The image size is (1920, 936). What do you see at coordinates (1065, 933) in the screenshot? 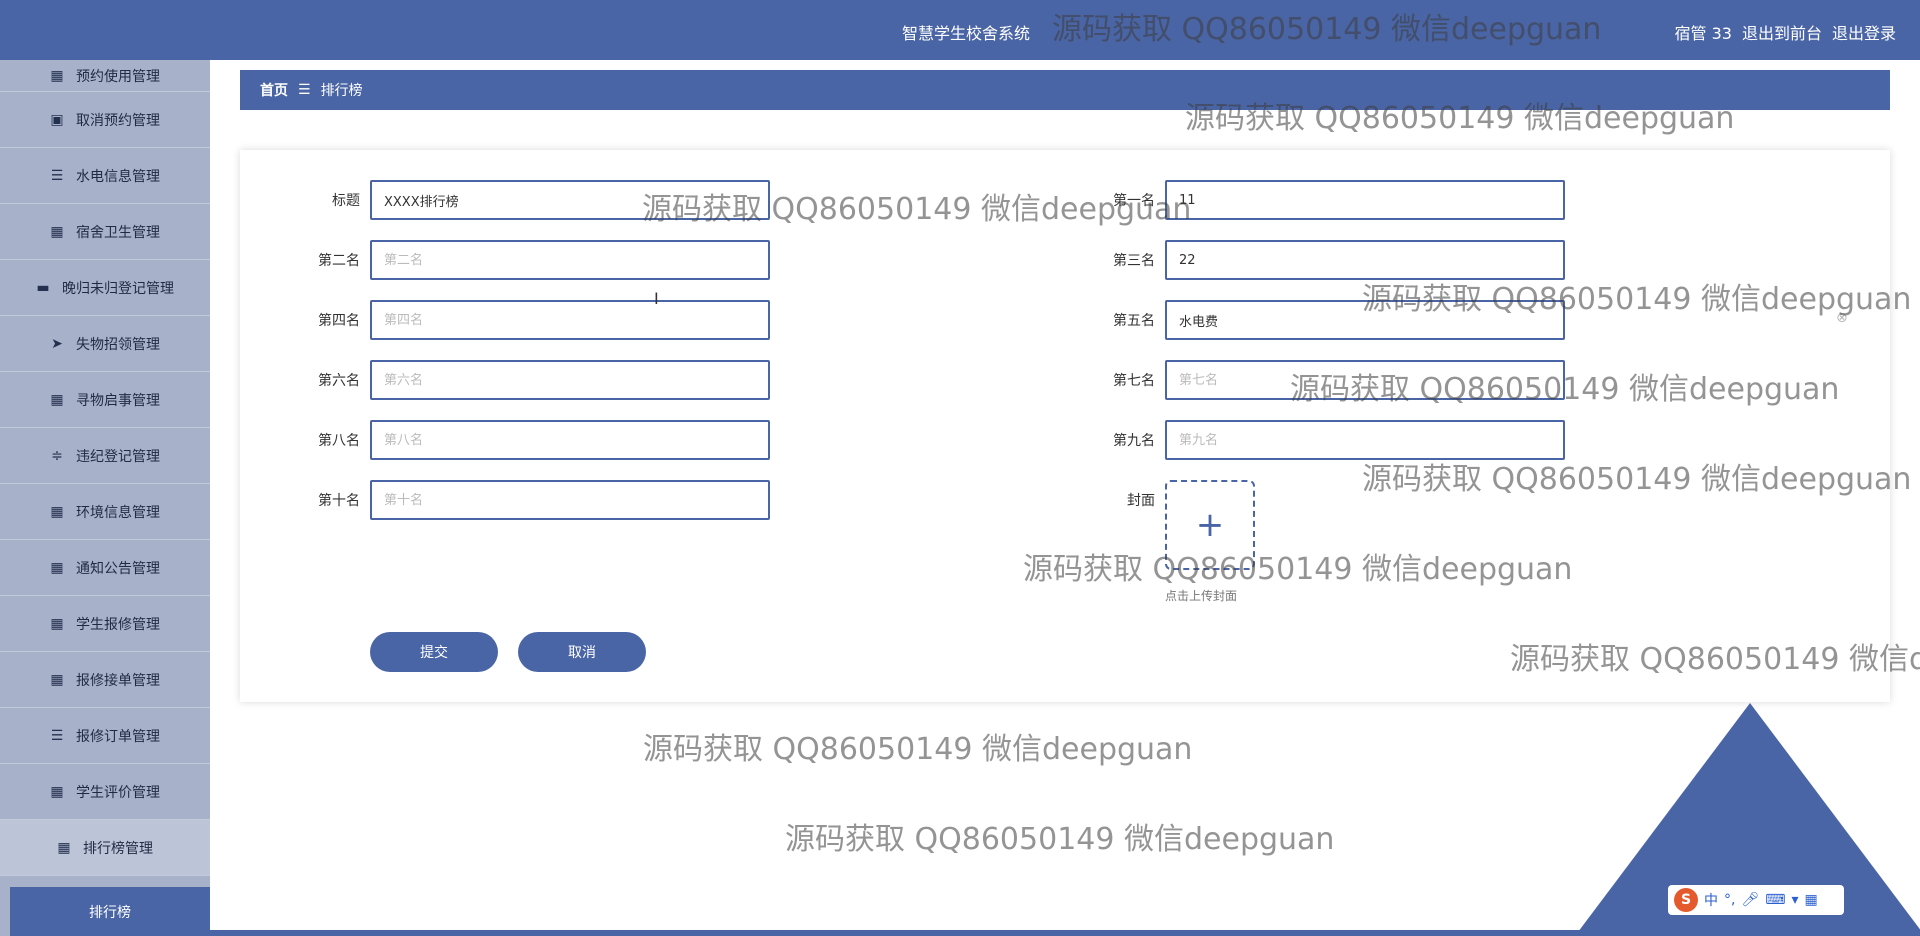
I see `bottom-bar` at bounding box center [1065, 933].